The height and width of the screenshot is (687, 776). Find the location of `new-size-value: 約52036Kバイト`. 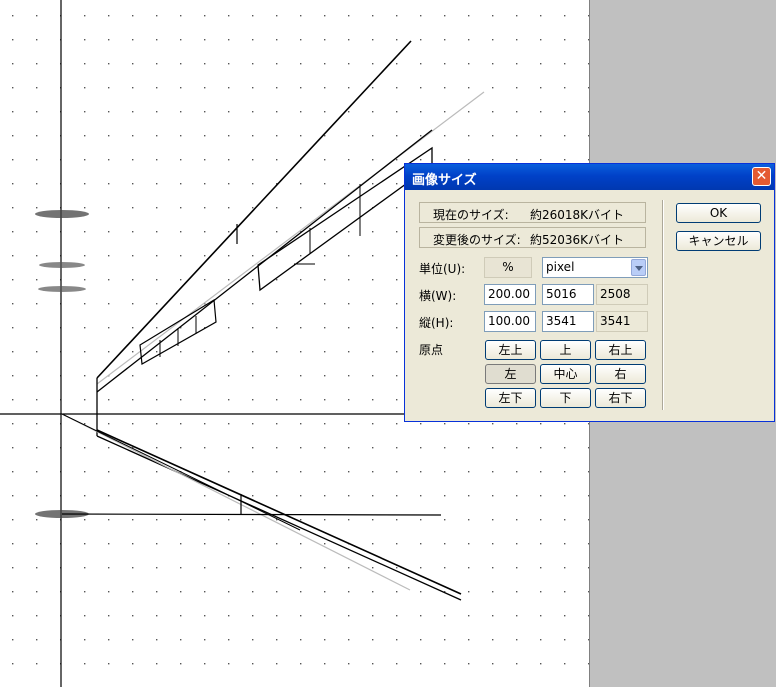

new-size-value: 約52036Kバイト is located at coordinates (577, 240).